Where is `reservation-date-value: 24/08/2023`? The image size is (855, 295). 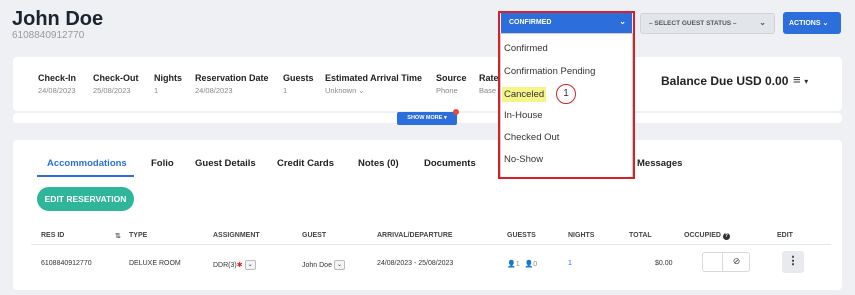
reservation-date-value: 24/08/2023 is located at coordinates (214, 90).